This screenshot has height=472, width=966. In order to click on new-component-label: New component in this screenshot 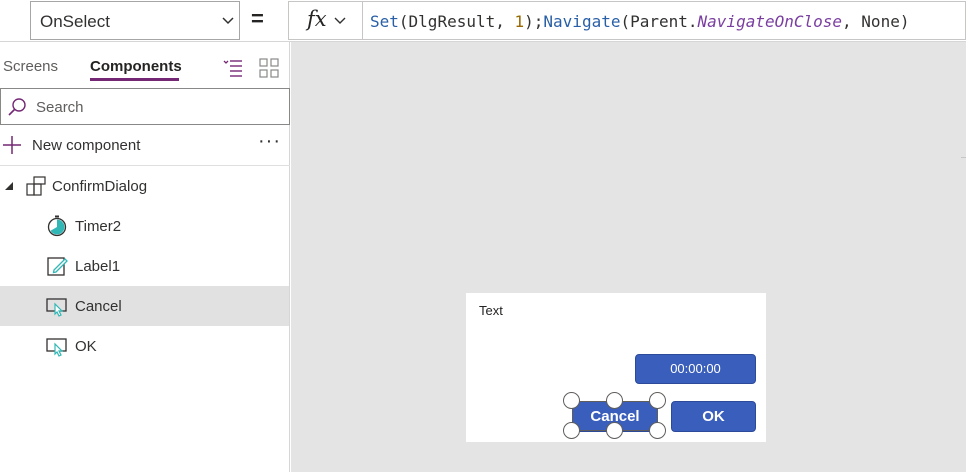, I will do `click(86, 145)`.